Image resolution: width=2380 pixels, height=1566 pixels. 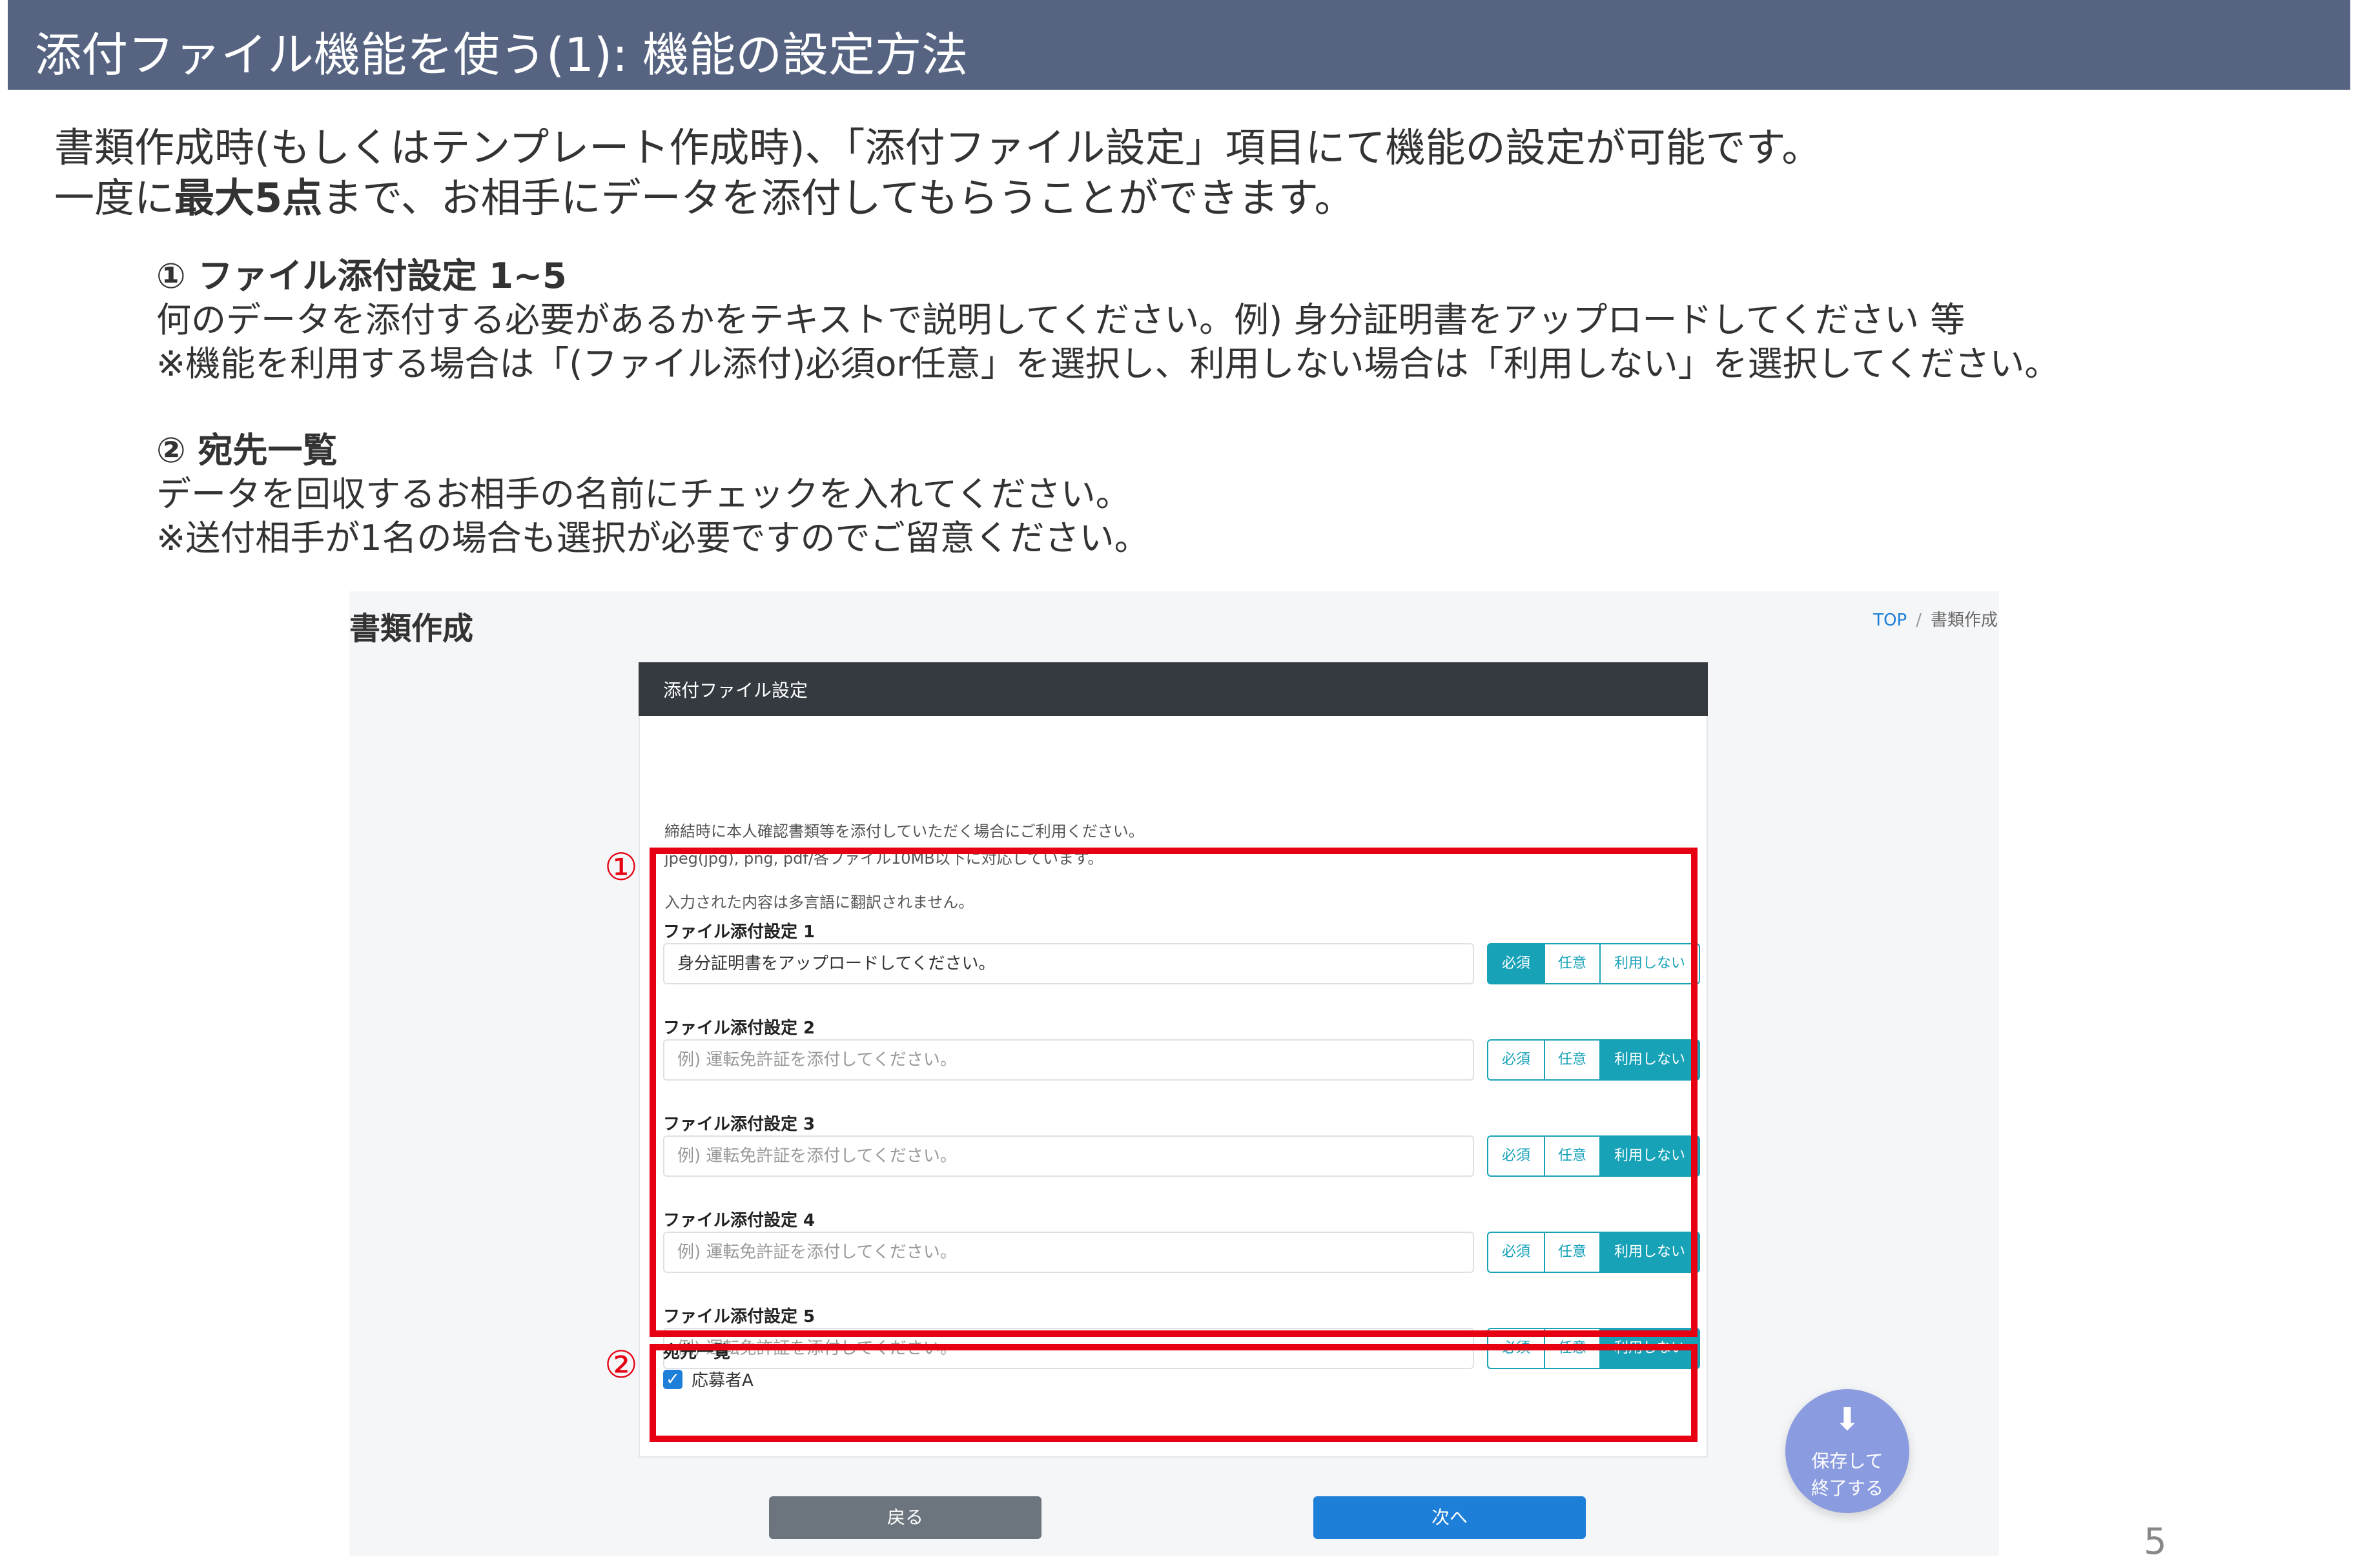 What do you see at coordinates (644, 494) in the screenshot?
I see `note-line: データを回収するお相手の名前にチェックを入れてください。` at bounding box center [644, 494].